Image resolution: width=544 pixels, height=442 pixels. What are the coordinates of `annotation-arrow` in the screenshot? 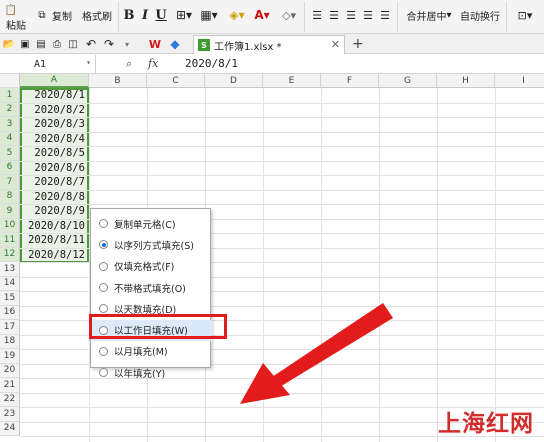 It's located at (316, 353).